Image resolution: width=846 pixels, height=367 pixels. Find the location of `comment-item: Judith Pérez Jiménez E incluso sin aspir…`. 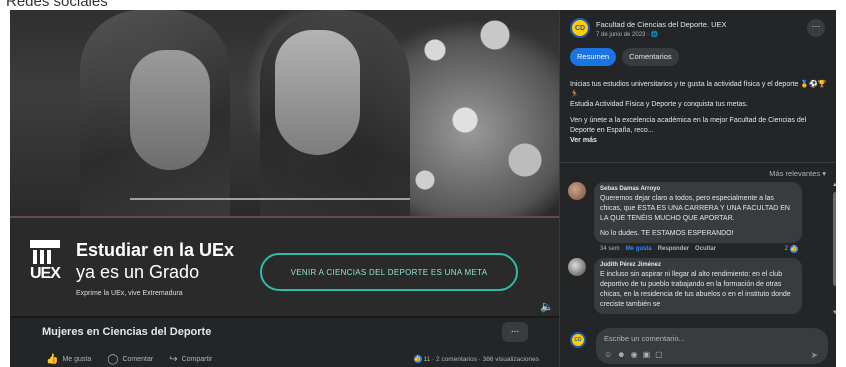

comment-item: Judith Pérez Jiménez E incluso sin aspir… is located at coordinates (697, 286).